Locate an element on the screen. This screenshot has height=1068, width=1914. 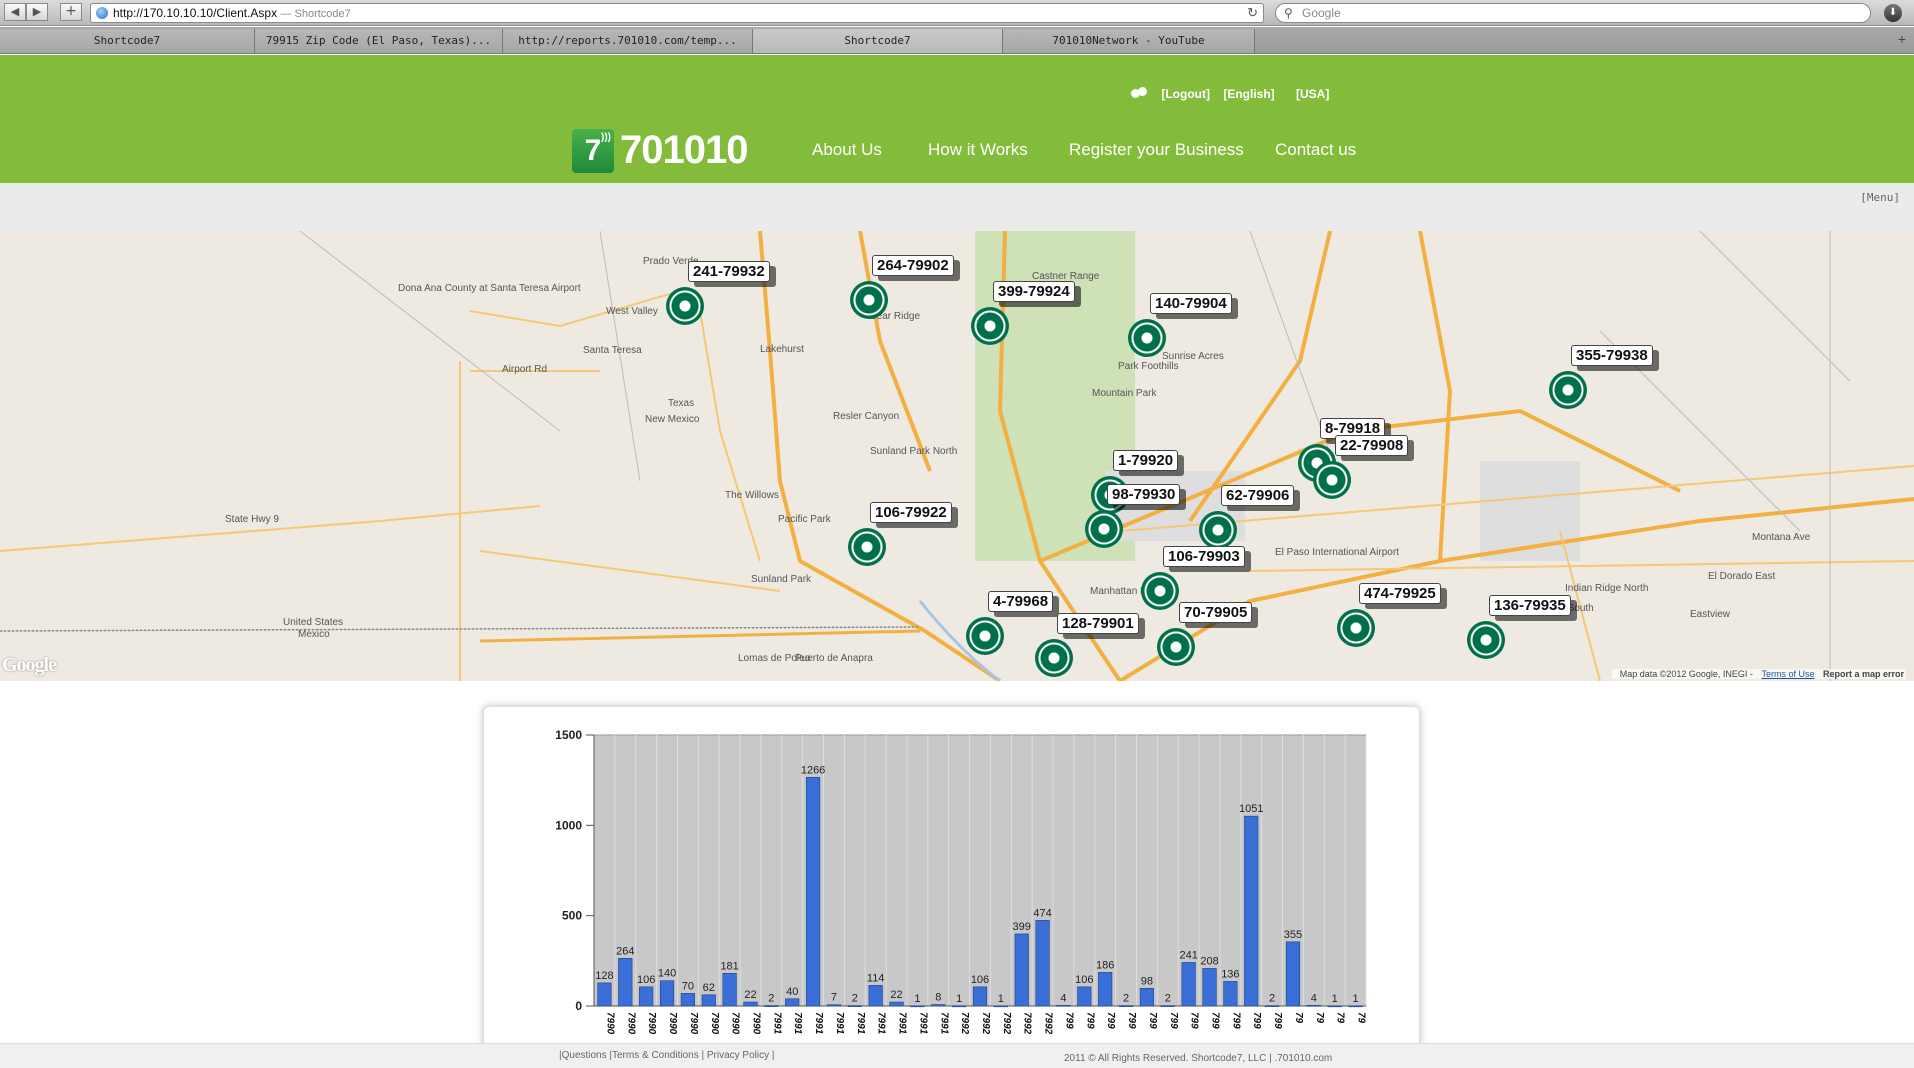
report-map-error-link: Report a map error is located at coordinates (1863, 674).